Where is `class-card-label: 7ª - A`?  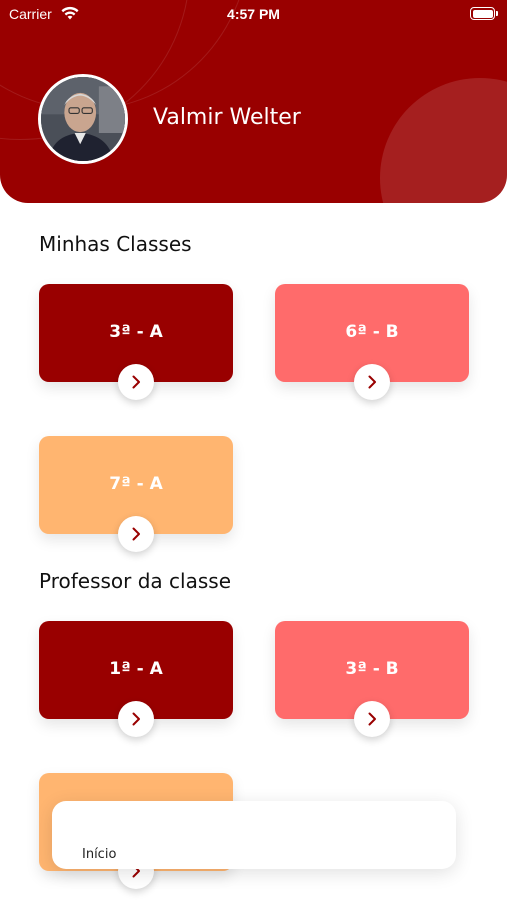
class-card-label: 7ª - A is located at coordinates (136, 484).